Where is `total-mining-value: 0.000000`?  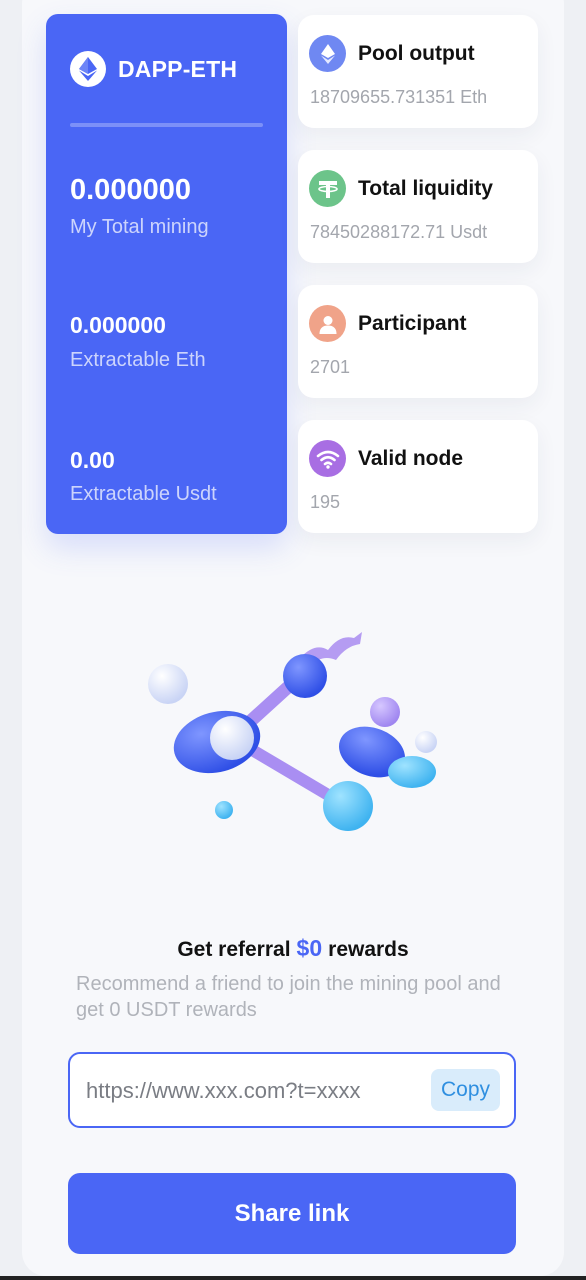
total-mining-value: 0.000000 is located at coordinates (130, 190).